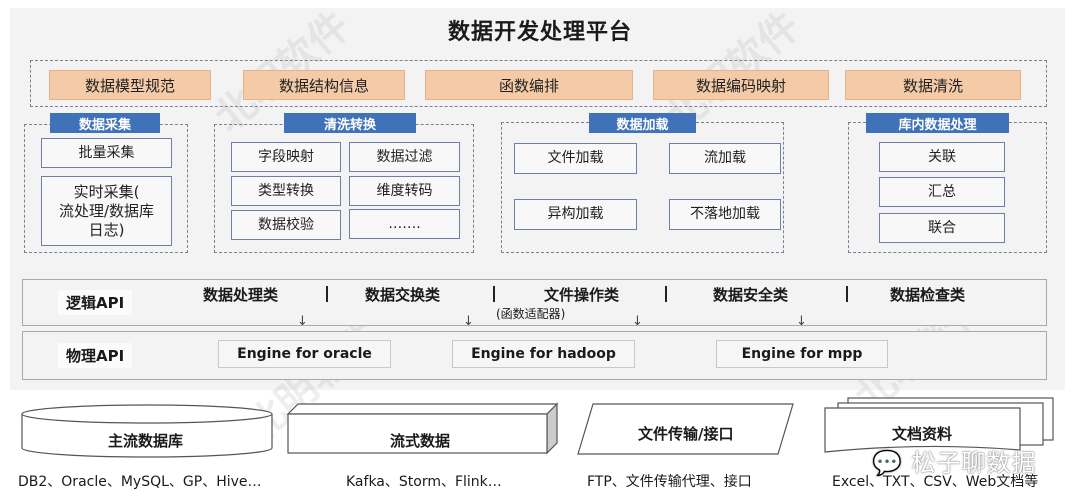  I want to click on api-cat-file-ops: 文件操作类, so click(581, 294).